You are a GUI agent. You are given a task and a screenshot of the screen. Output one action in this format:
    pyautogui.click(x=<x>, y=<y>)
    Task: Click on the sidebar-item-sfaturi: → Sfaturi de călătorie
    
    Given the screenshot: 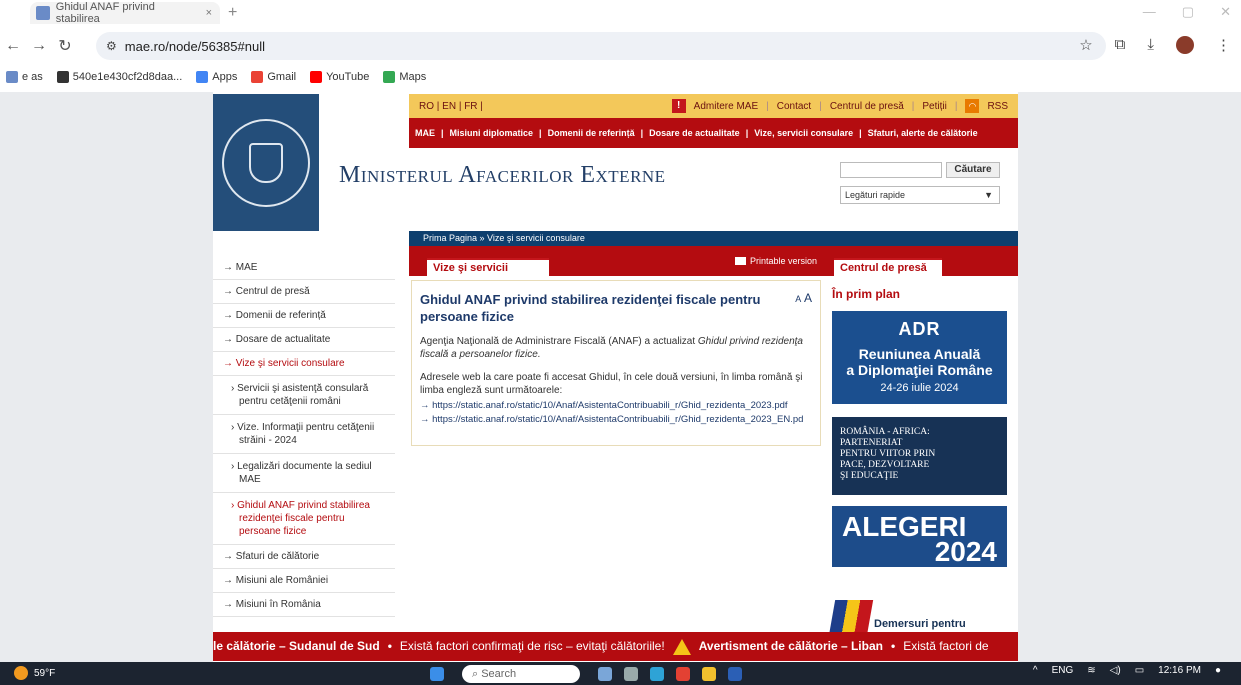 What is the action you would take?
    pyautogui.click(x=304, y=557)
    